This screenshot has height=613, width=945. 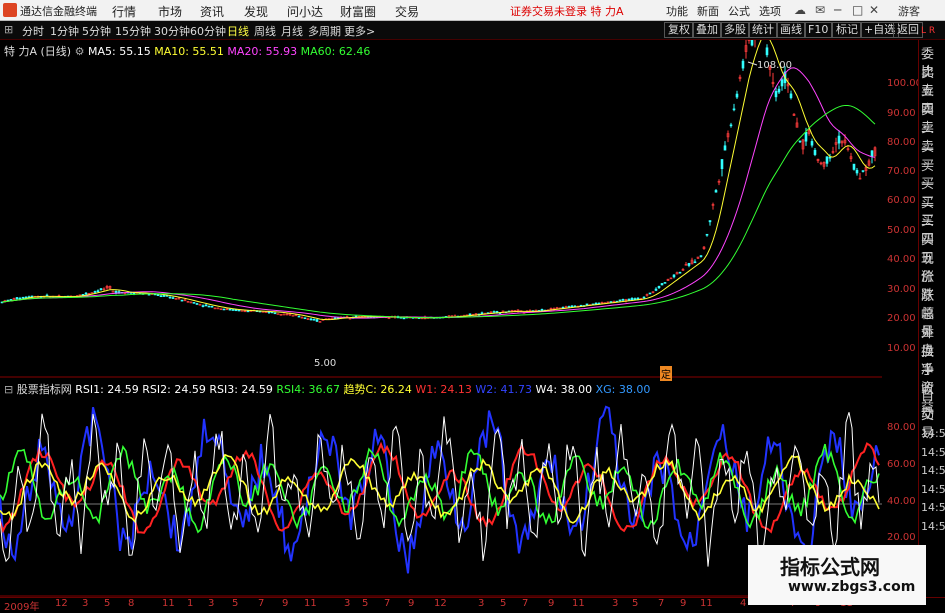 What do you see at coordinates (80, 51) in the screenshot?
I see `settings-icon: ⚙` at bounding box center [80, 51].